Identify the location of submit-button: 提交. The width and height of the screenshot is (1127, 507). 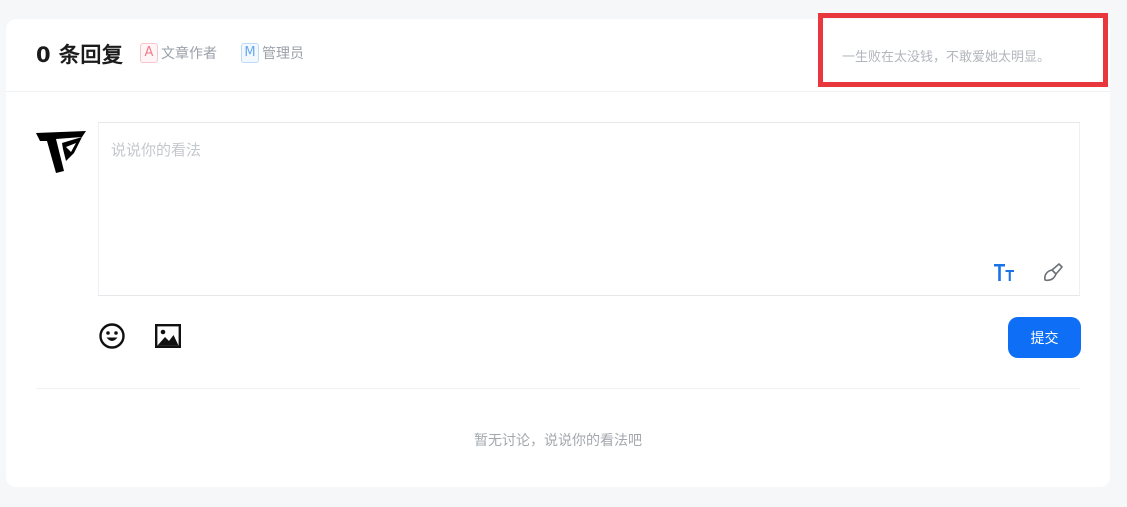
(1044, 337).